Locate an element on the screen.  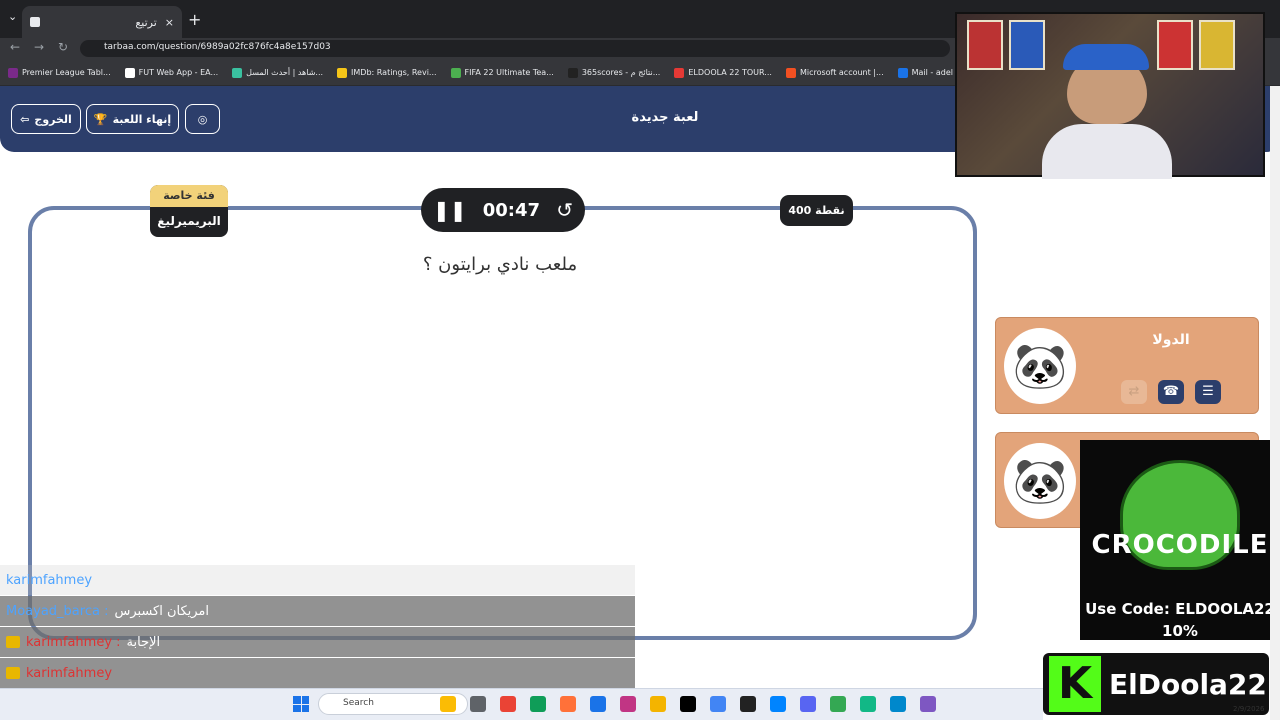
reset-timer-icon: ↺ is located at coordinates (564, 210).